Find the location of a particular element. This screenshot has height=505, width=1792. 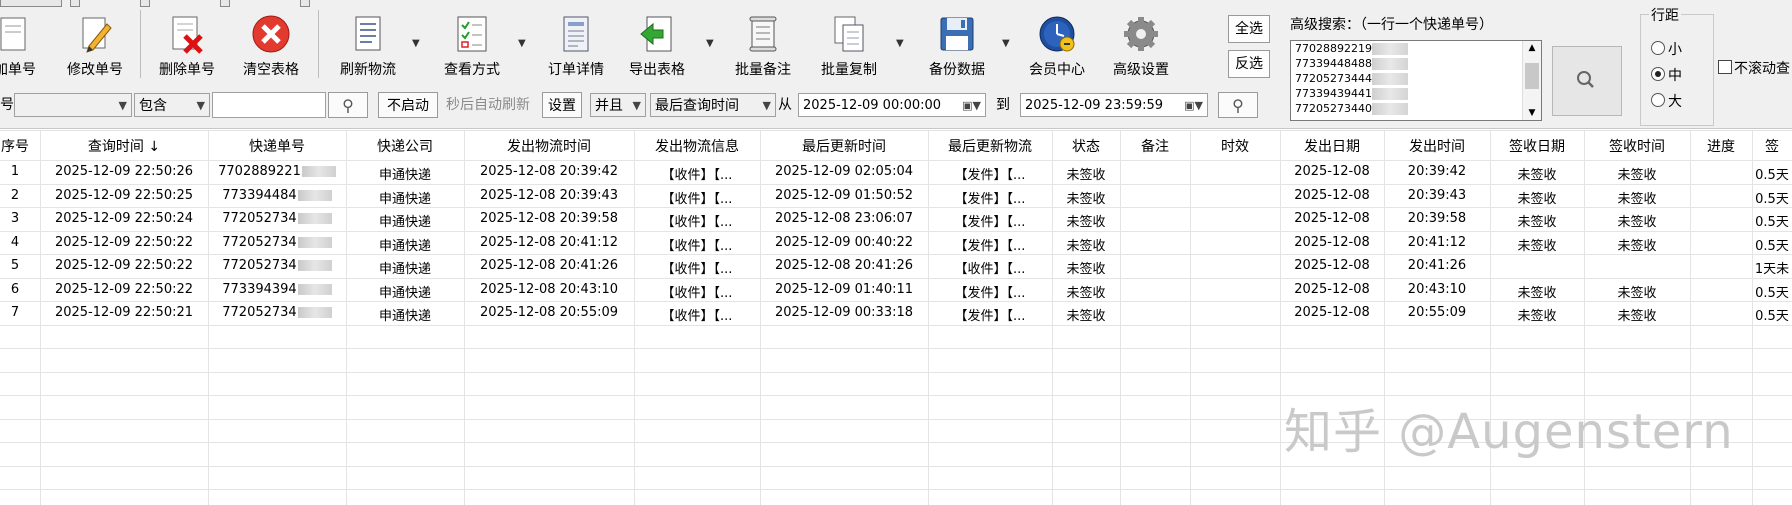

batch-note-button: 批量备注 is located at coordinates (763, 47).